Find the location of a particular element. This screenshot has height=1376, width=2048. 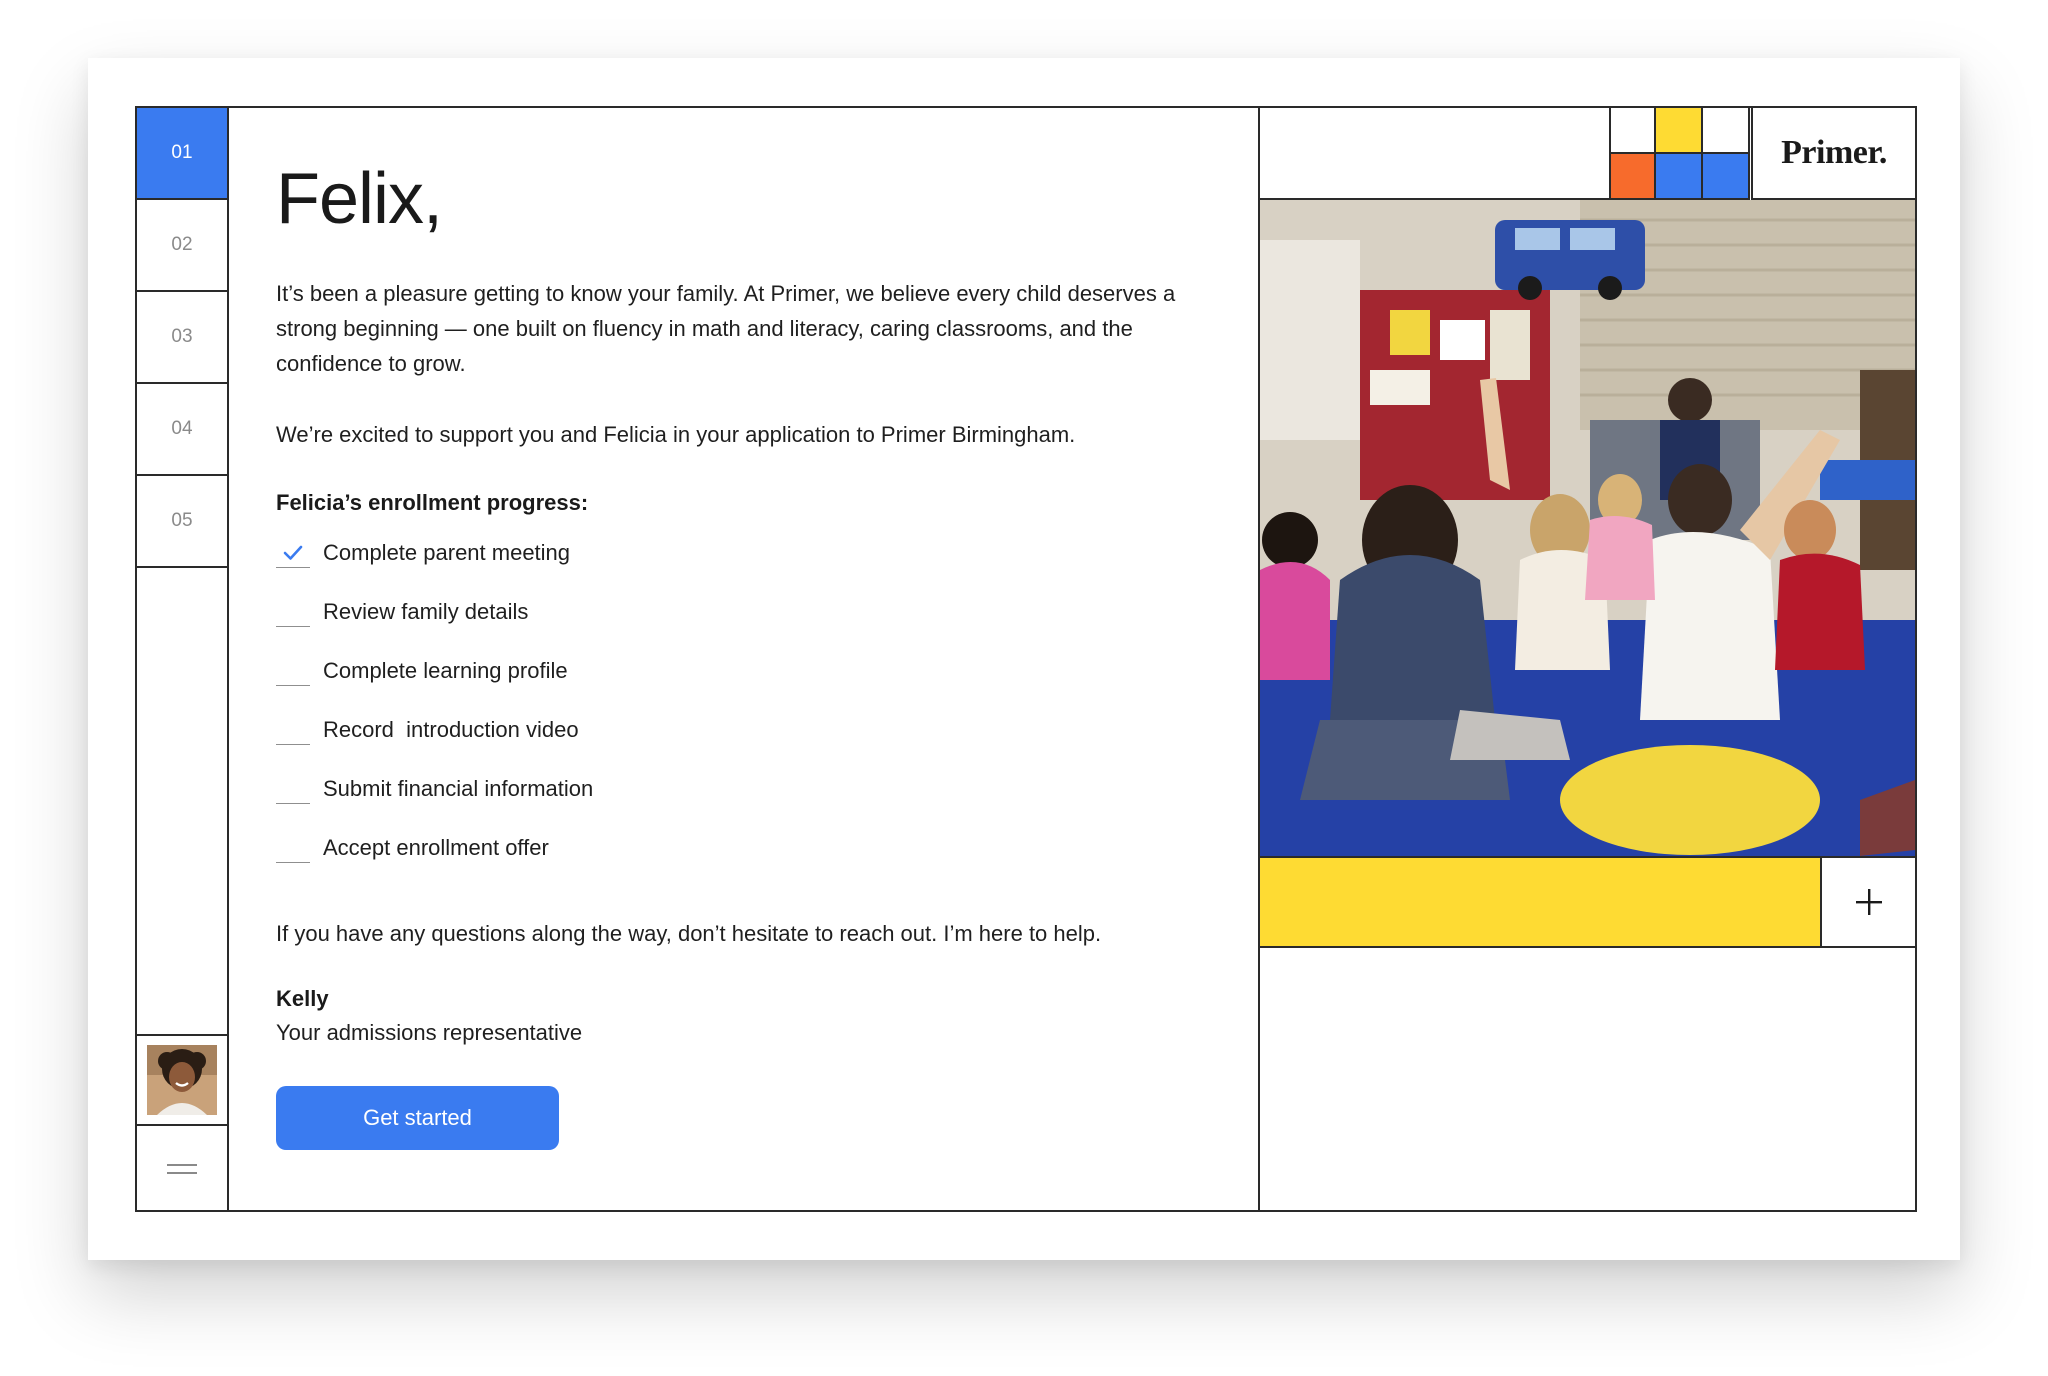

primer-logo: Primer. is located at coordinates (1834, 152).